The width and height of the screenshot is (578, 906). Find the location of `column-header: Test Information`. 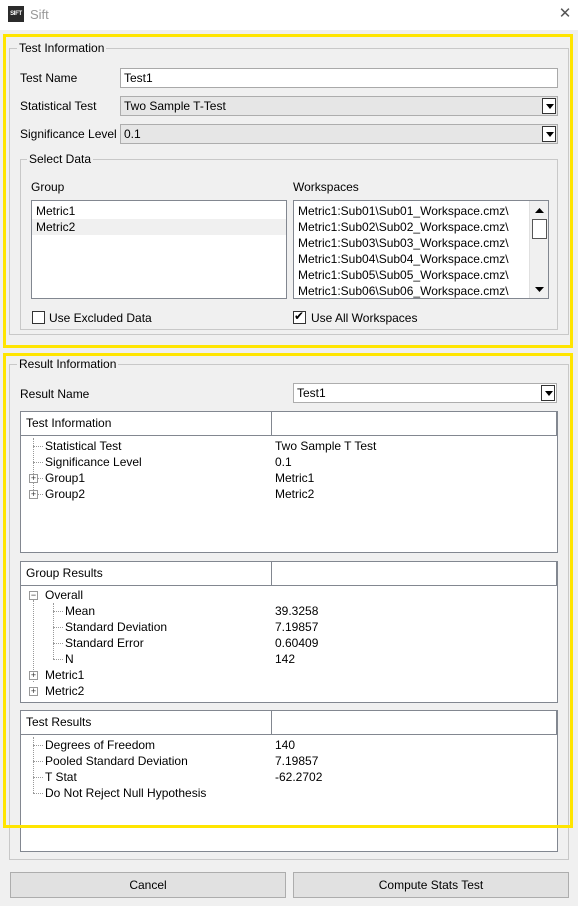

column-header: Test Information is located at coordinates (146, 423).